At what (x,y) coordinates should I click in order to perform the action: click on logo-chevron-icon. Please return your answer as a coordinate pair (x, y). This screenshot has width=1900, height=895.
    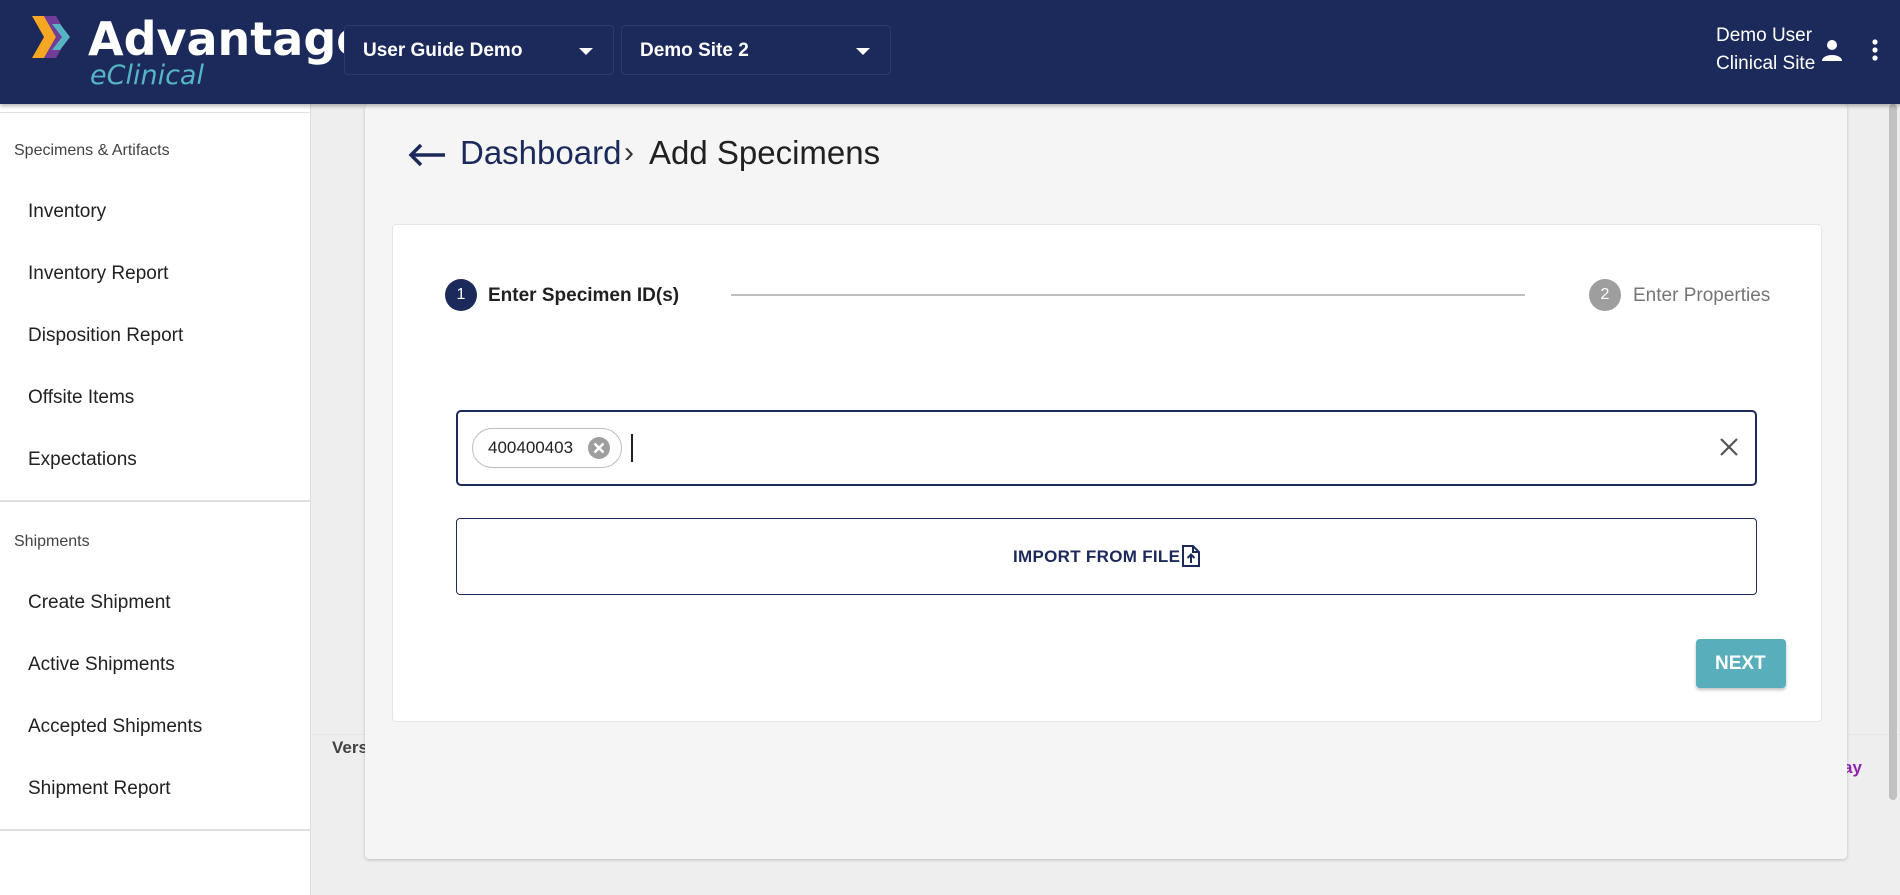
    Looking at the image, I should click on (51, 37).